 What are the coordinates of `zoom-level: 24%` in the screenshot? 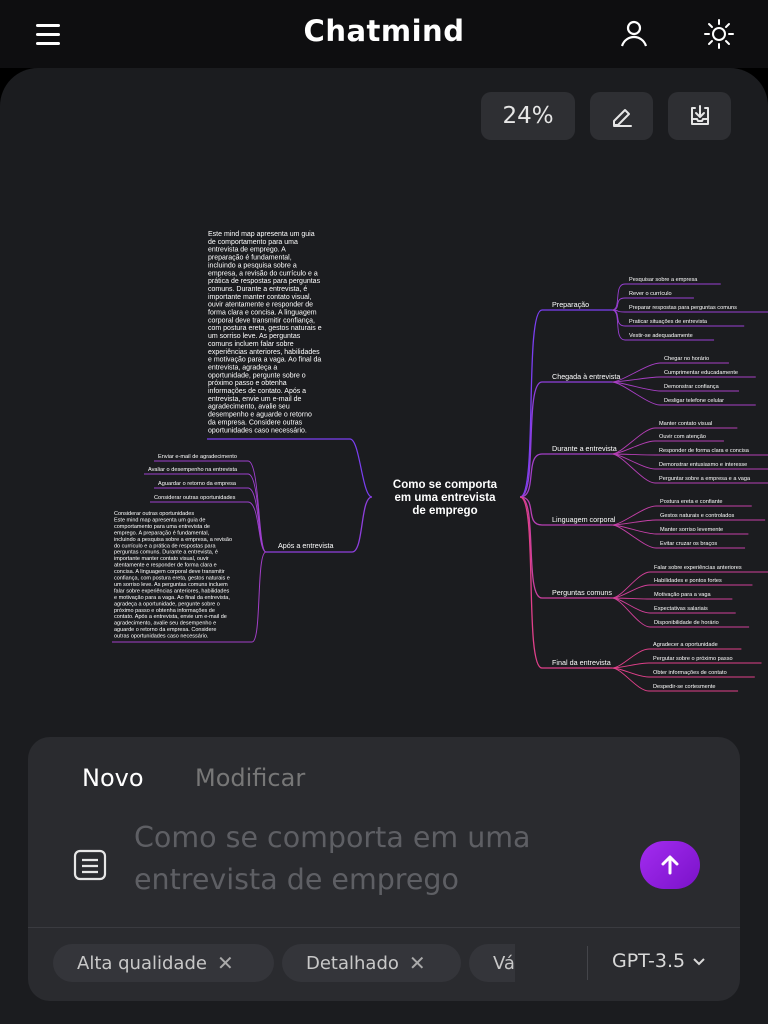 It's located at (528, 116).